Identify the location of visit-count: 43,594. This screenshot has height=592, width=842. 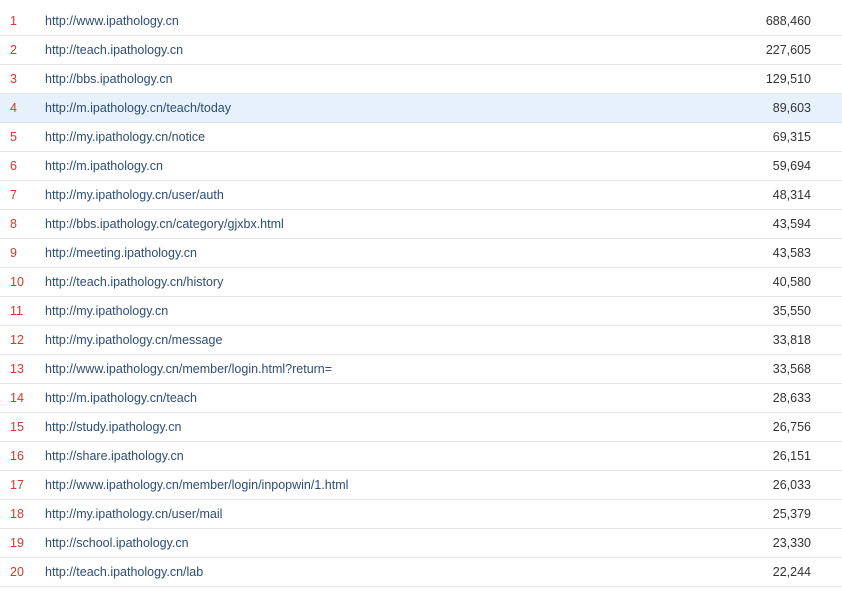
(791, 224).